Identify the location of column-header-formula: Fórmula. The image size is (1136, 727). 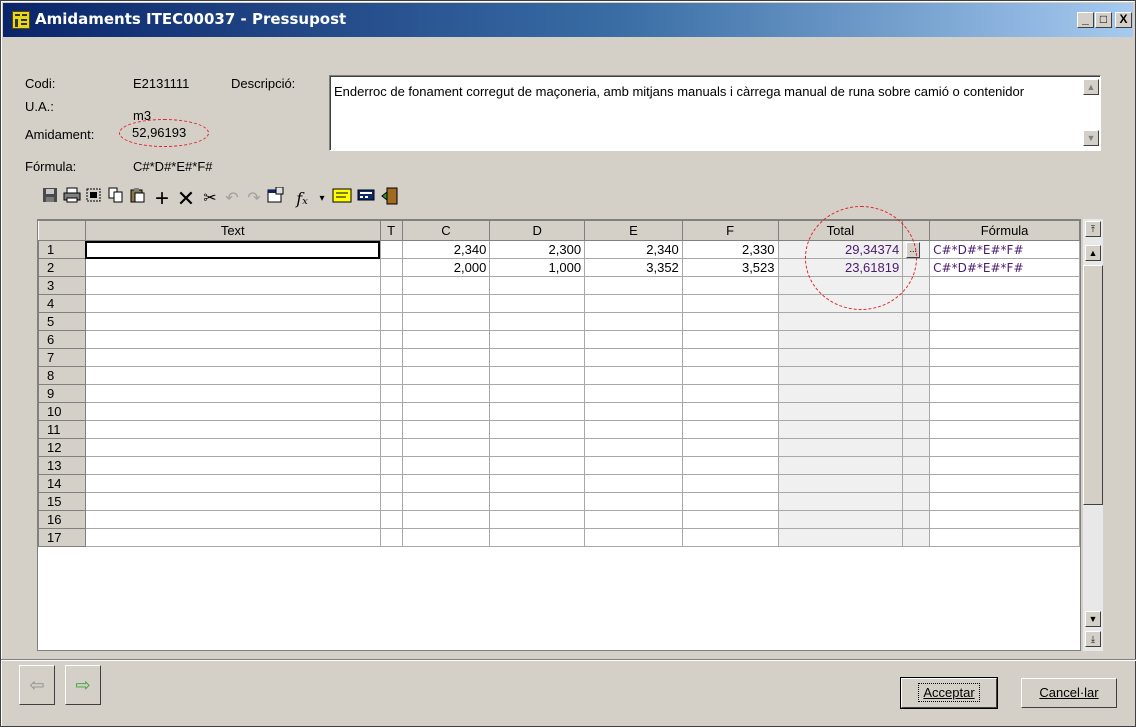
(1004, 230).